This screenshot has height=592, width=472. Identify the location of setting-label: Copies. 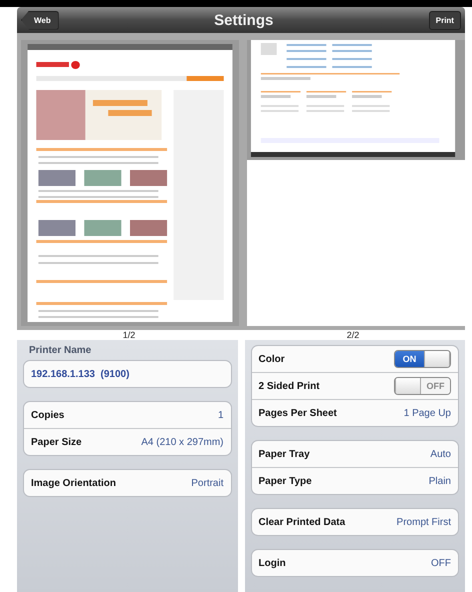
(47, 415).